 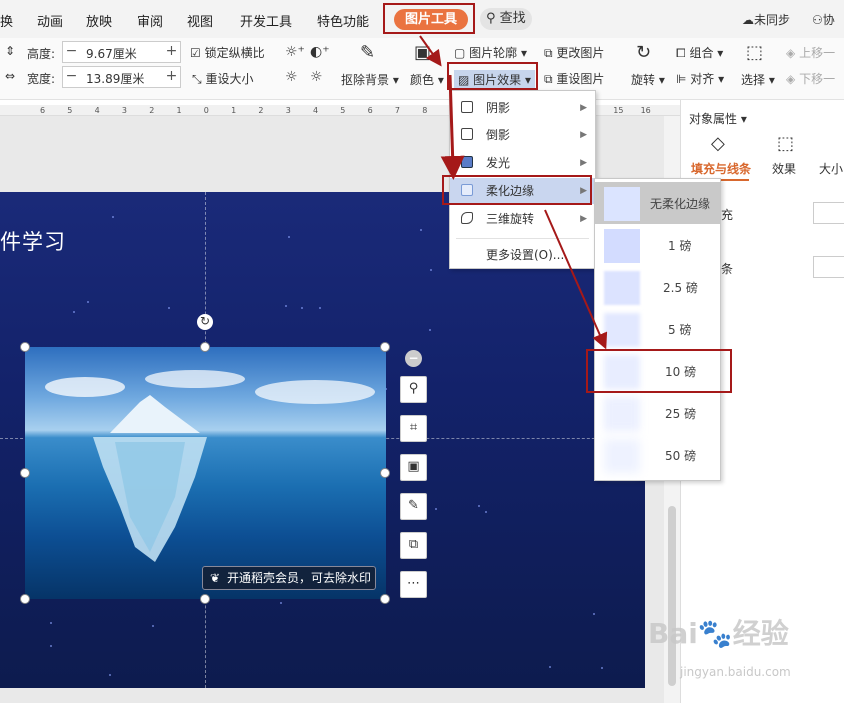 I want to click on 3d-rotation-icon, so click(x=467, y=218).